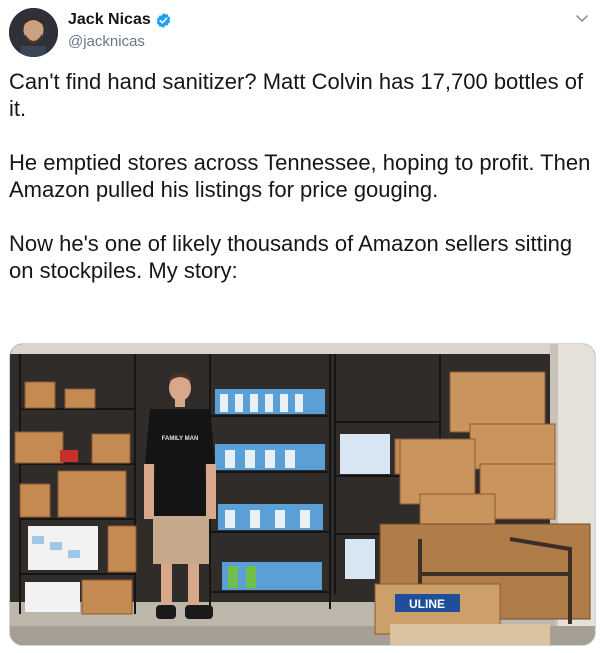 Image resolution: width=600 pixels, height=653 pixels. Describe the element at coordinates (163, 20) in the screenshot. I see `verified-badge-icon` at that location.